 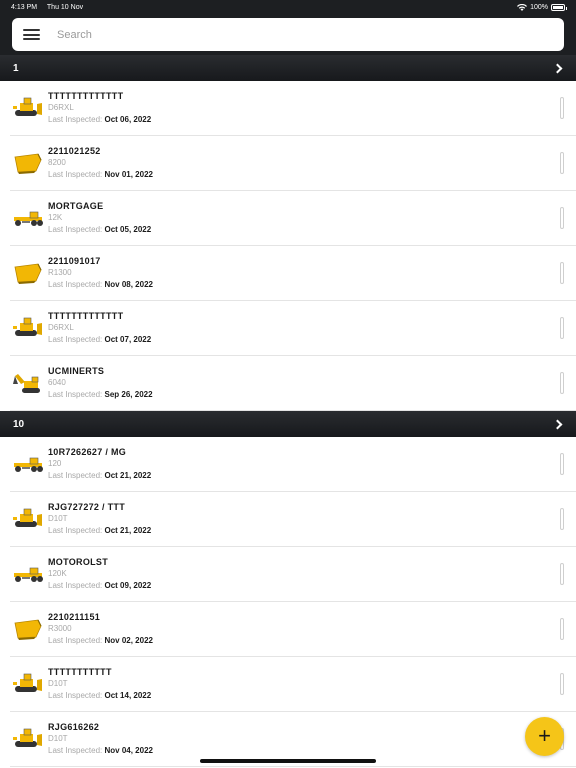 What do you see at coordinates (19, 424) in the screenshot?
I see `group-title: 10` at bounding box center [19, 424].